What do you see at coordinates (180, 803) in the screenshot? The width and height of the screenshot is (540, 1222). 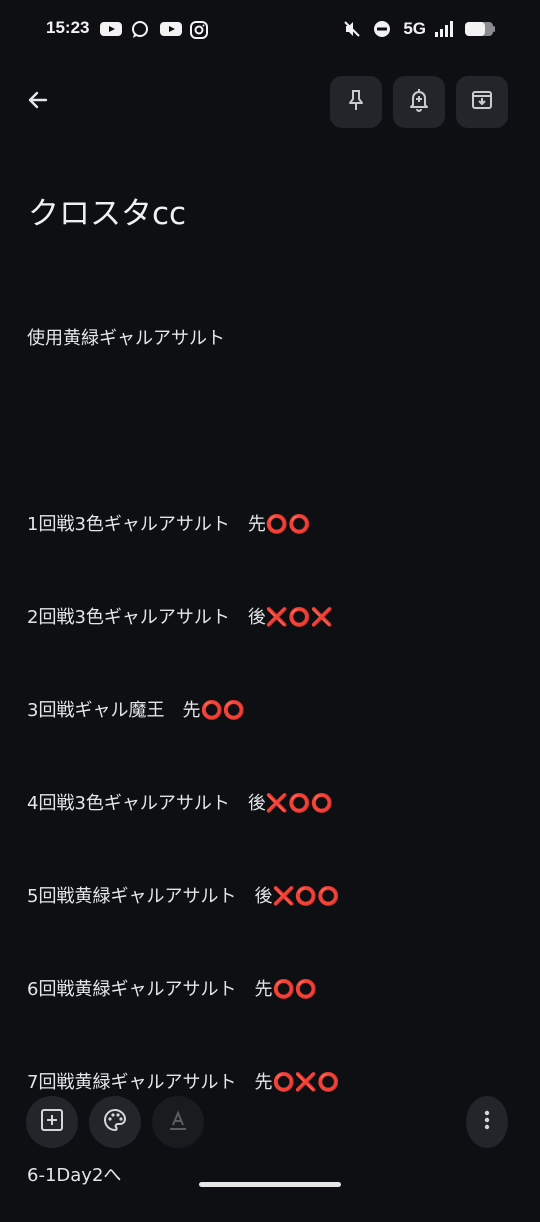 I see `note-line: 4回戦3色ギャルアサルト 後❌⭕⭕` at bounding box center [180, 803].